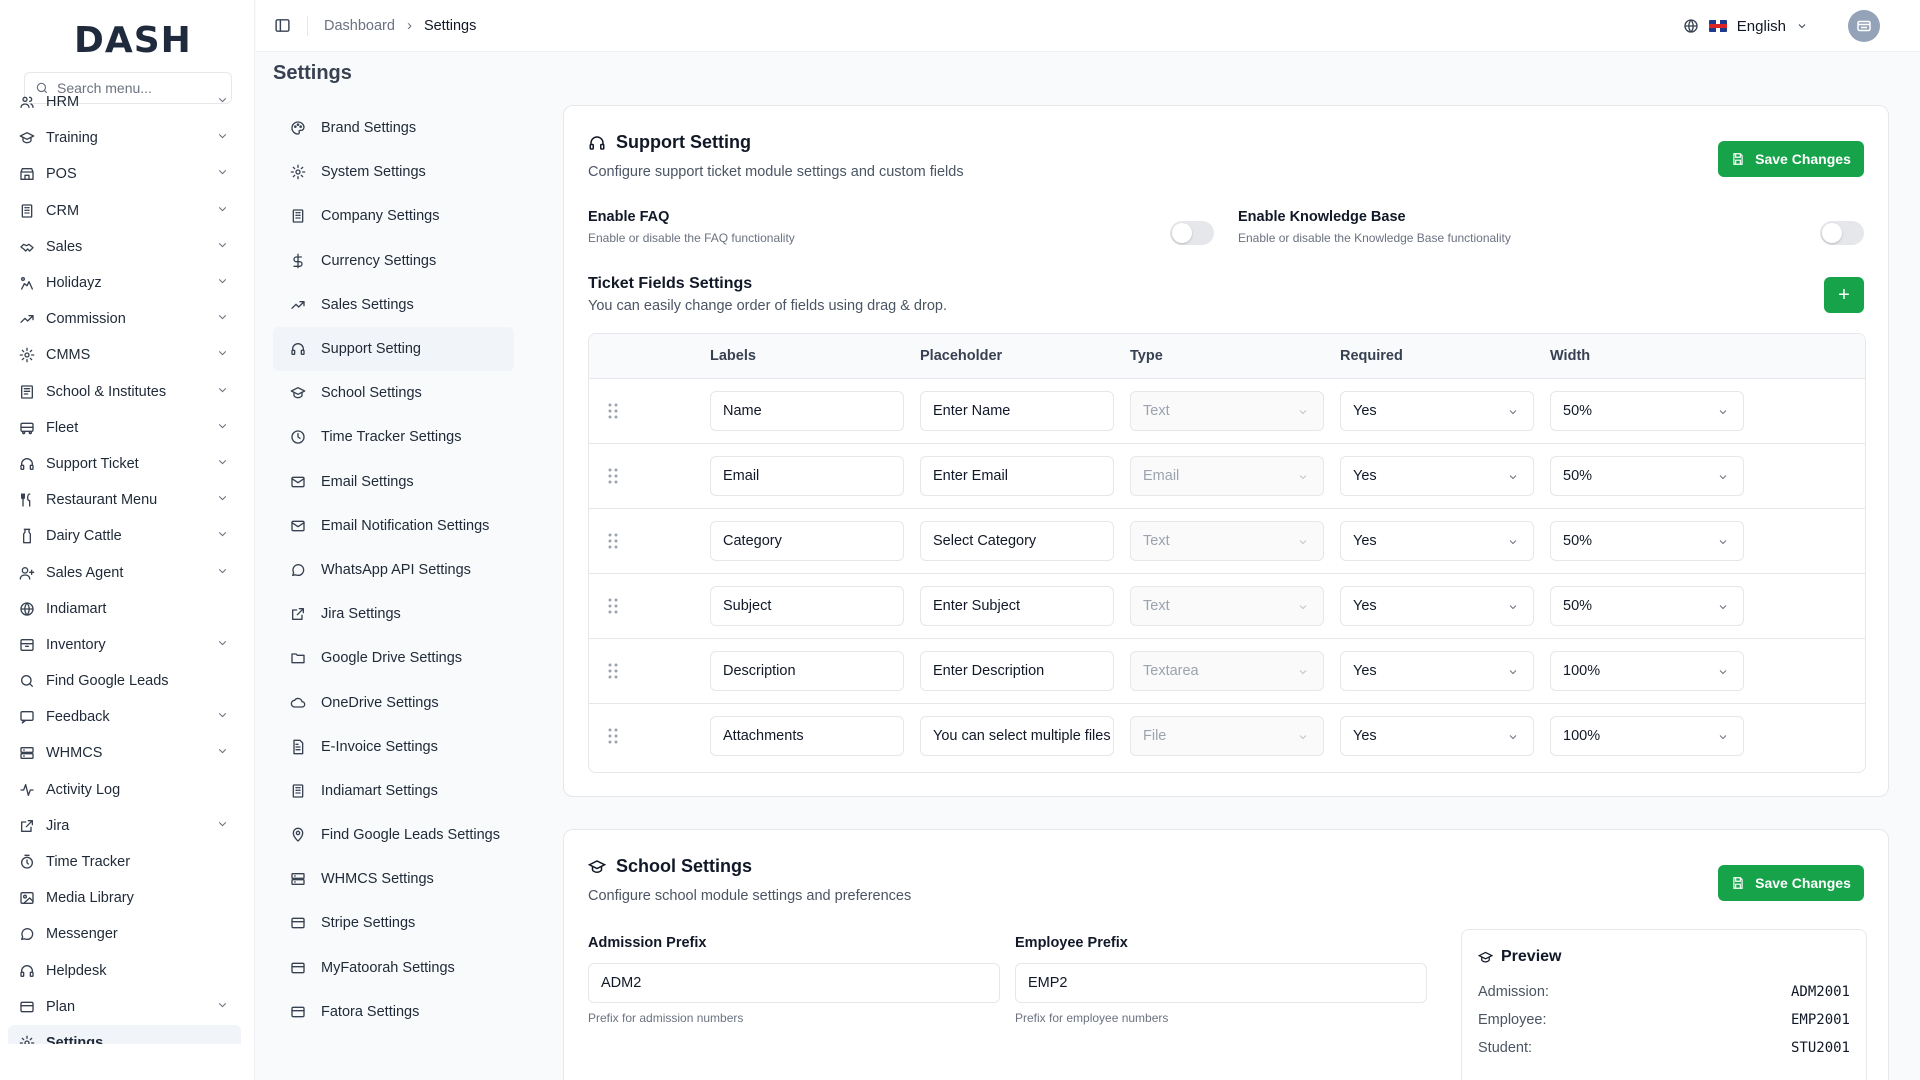  What do you see at coordinates (124, 355) in the screenshot?
I see `sidebar-item-cmms: CMMS` at bounding box center [124, 355].